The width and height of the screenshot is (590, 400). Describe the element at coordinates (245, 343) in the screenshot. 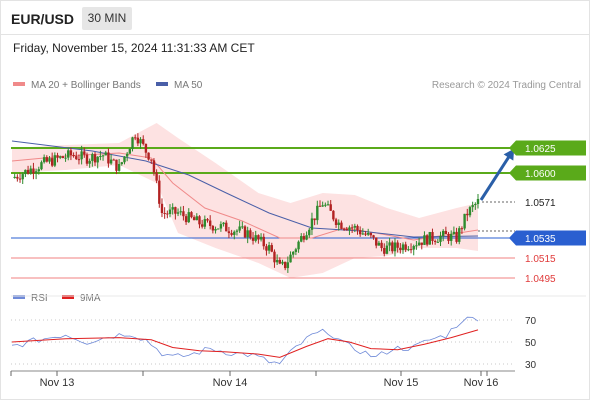

I see `rsi-9ma-line` at that location.